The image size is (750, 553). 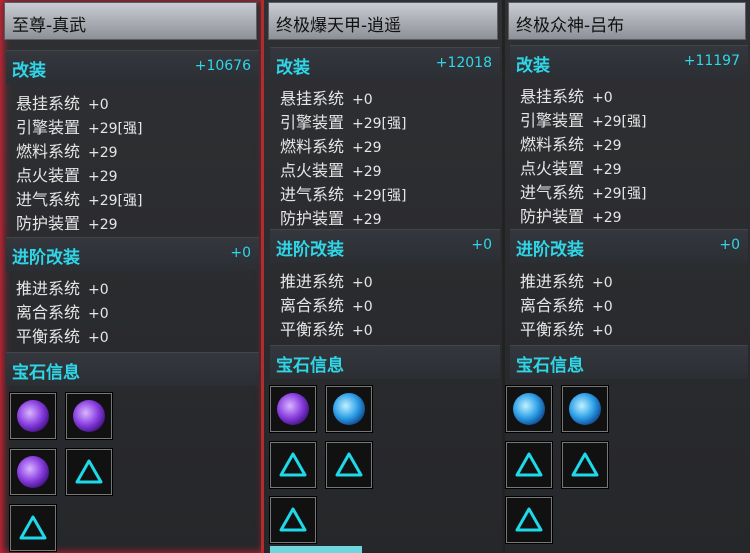 What do you see at coordinates (339, 26) in the screenshot?
I see `vehicle-name: 终极爆天甲-逍遥` at bounding box center [339, 26].